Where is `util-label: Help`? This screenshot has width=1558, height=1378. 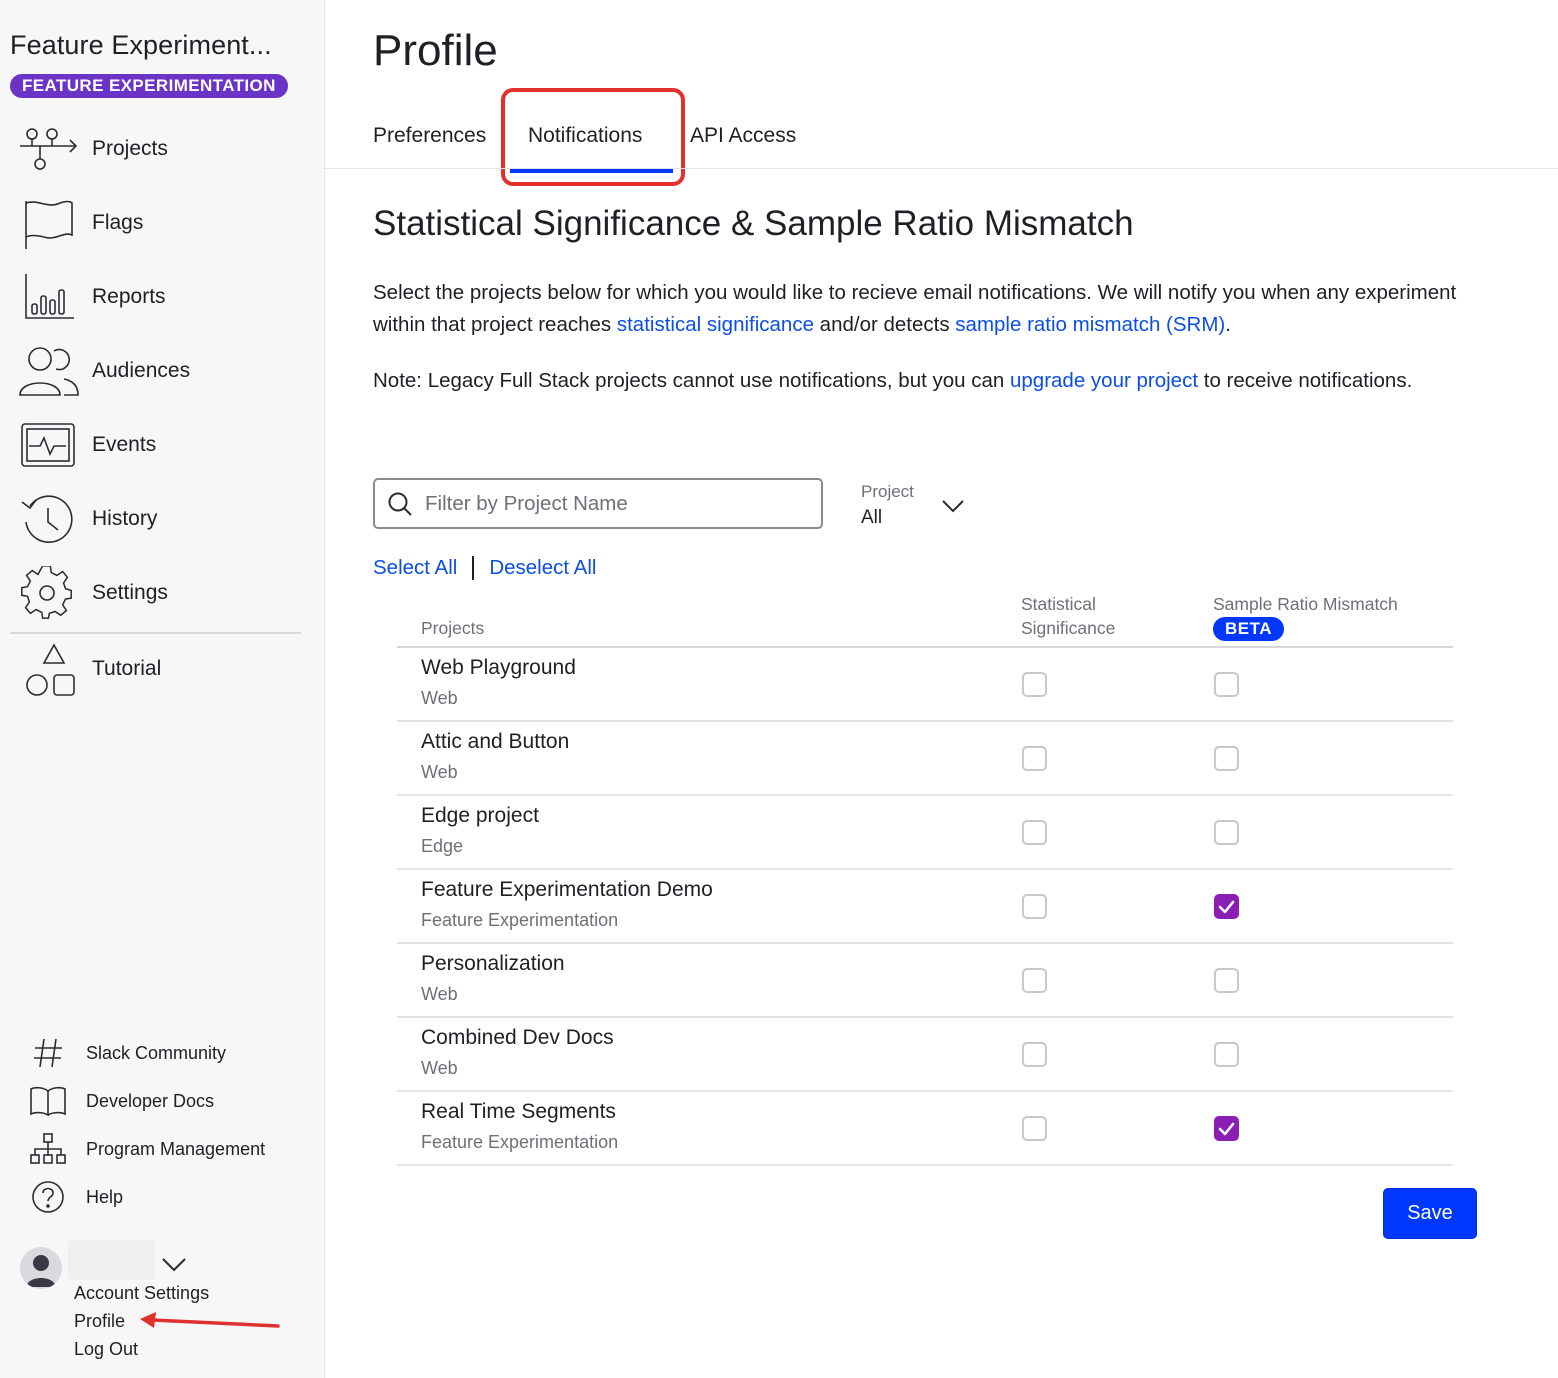
util-label: Help is located at coordinates (105, 1196).